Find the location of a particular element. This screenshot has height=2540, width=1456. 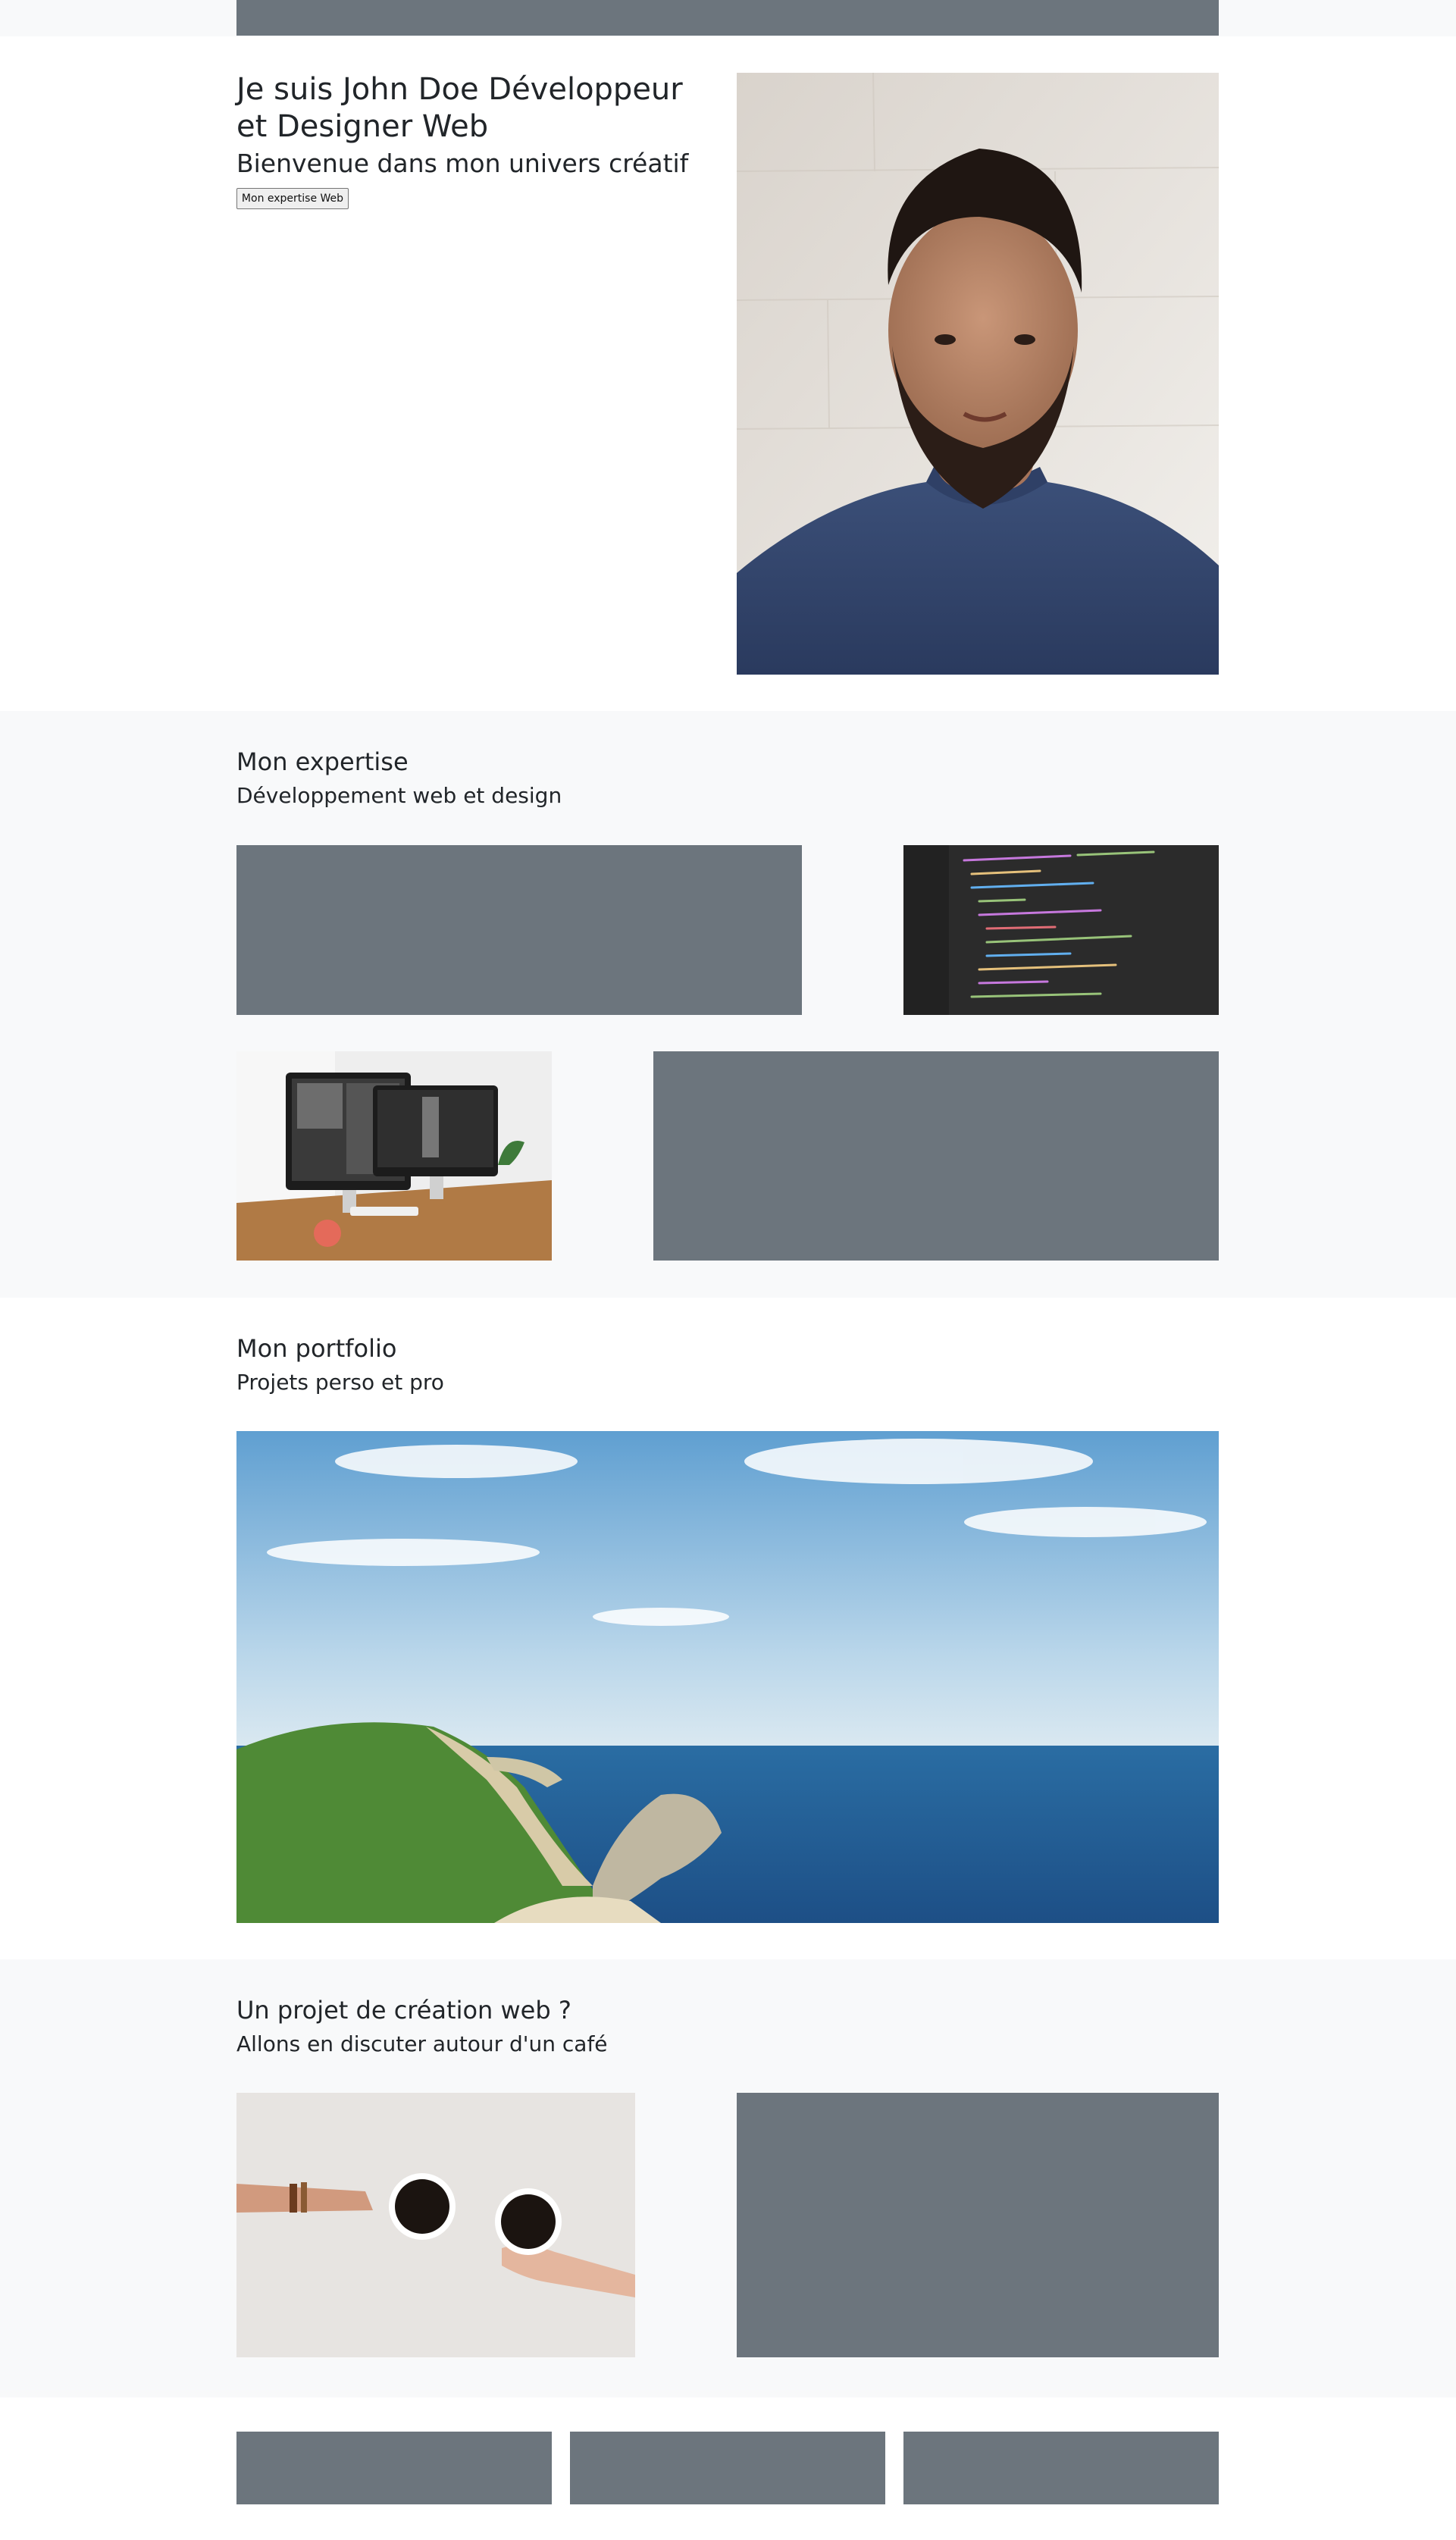

footer-section is located at coordinates (728, 2468).